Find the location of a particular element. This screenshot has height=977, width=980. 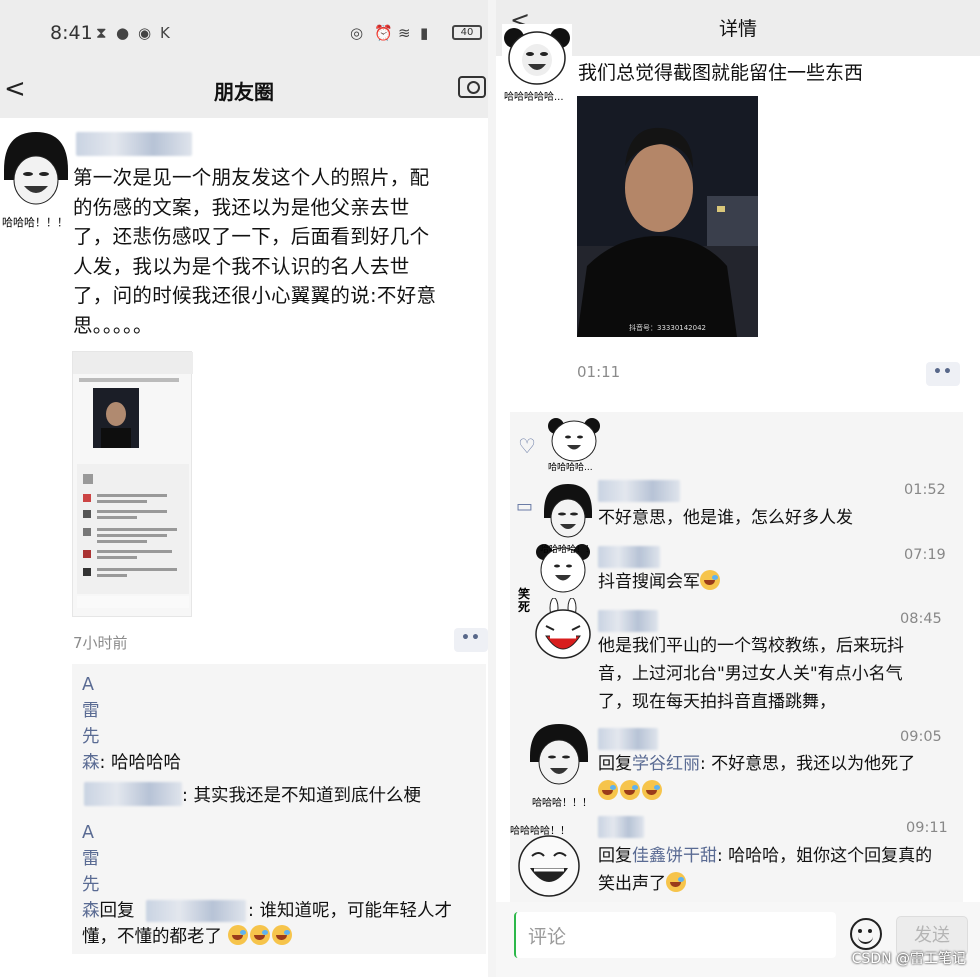

status-time: 8:41 is located at coordinates (71, 33).